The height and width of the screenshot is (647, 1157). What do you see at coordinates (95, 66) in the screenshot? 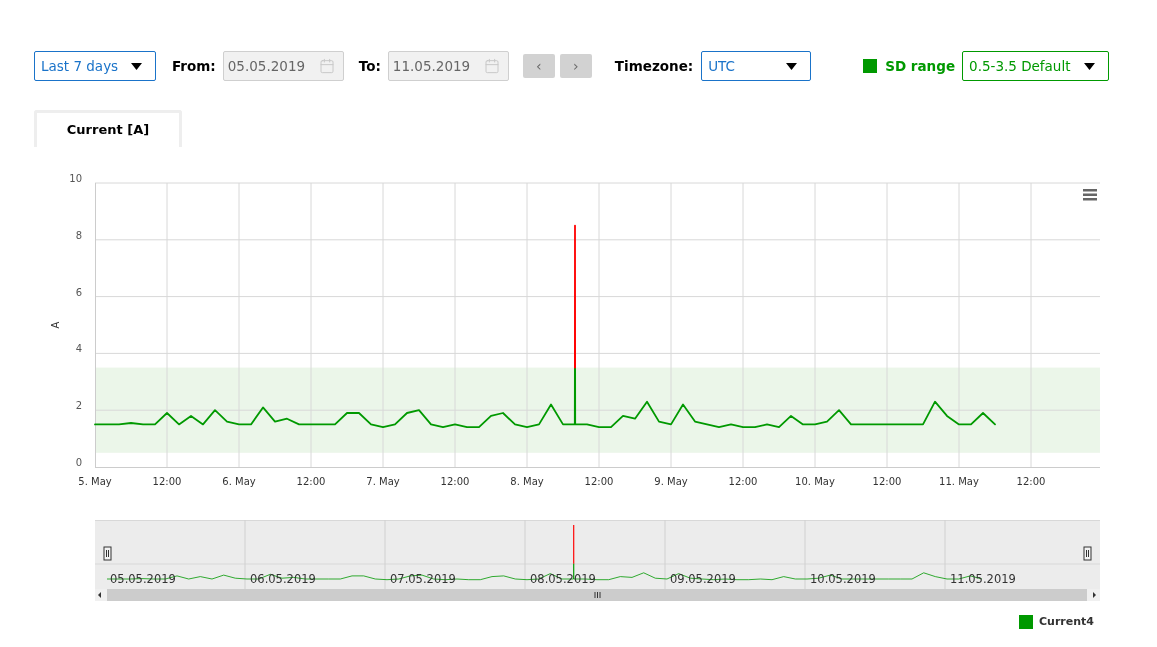
I see `period-select: Last 7 days` at bounding box center [95, 66].